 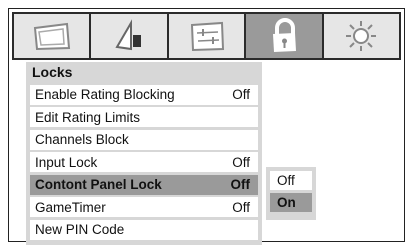 I want to click on menu-item-enable-rating-blocking: Enable Rating Blocking Off, so click(x=144, y=94).